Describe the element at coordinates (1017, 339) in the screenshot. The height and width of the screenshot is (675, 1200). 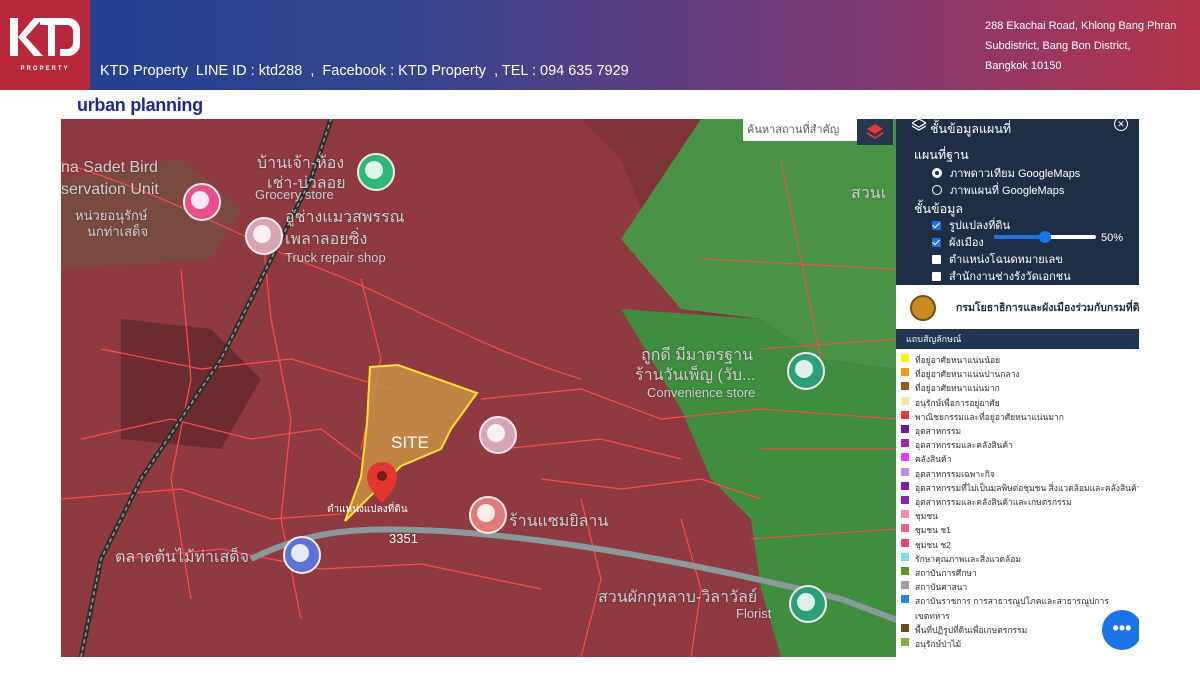
I see `legend-heading: แถบสัญลักษณ์` at that location.